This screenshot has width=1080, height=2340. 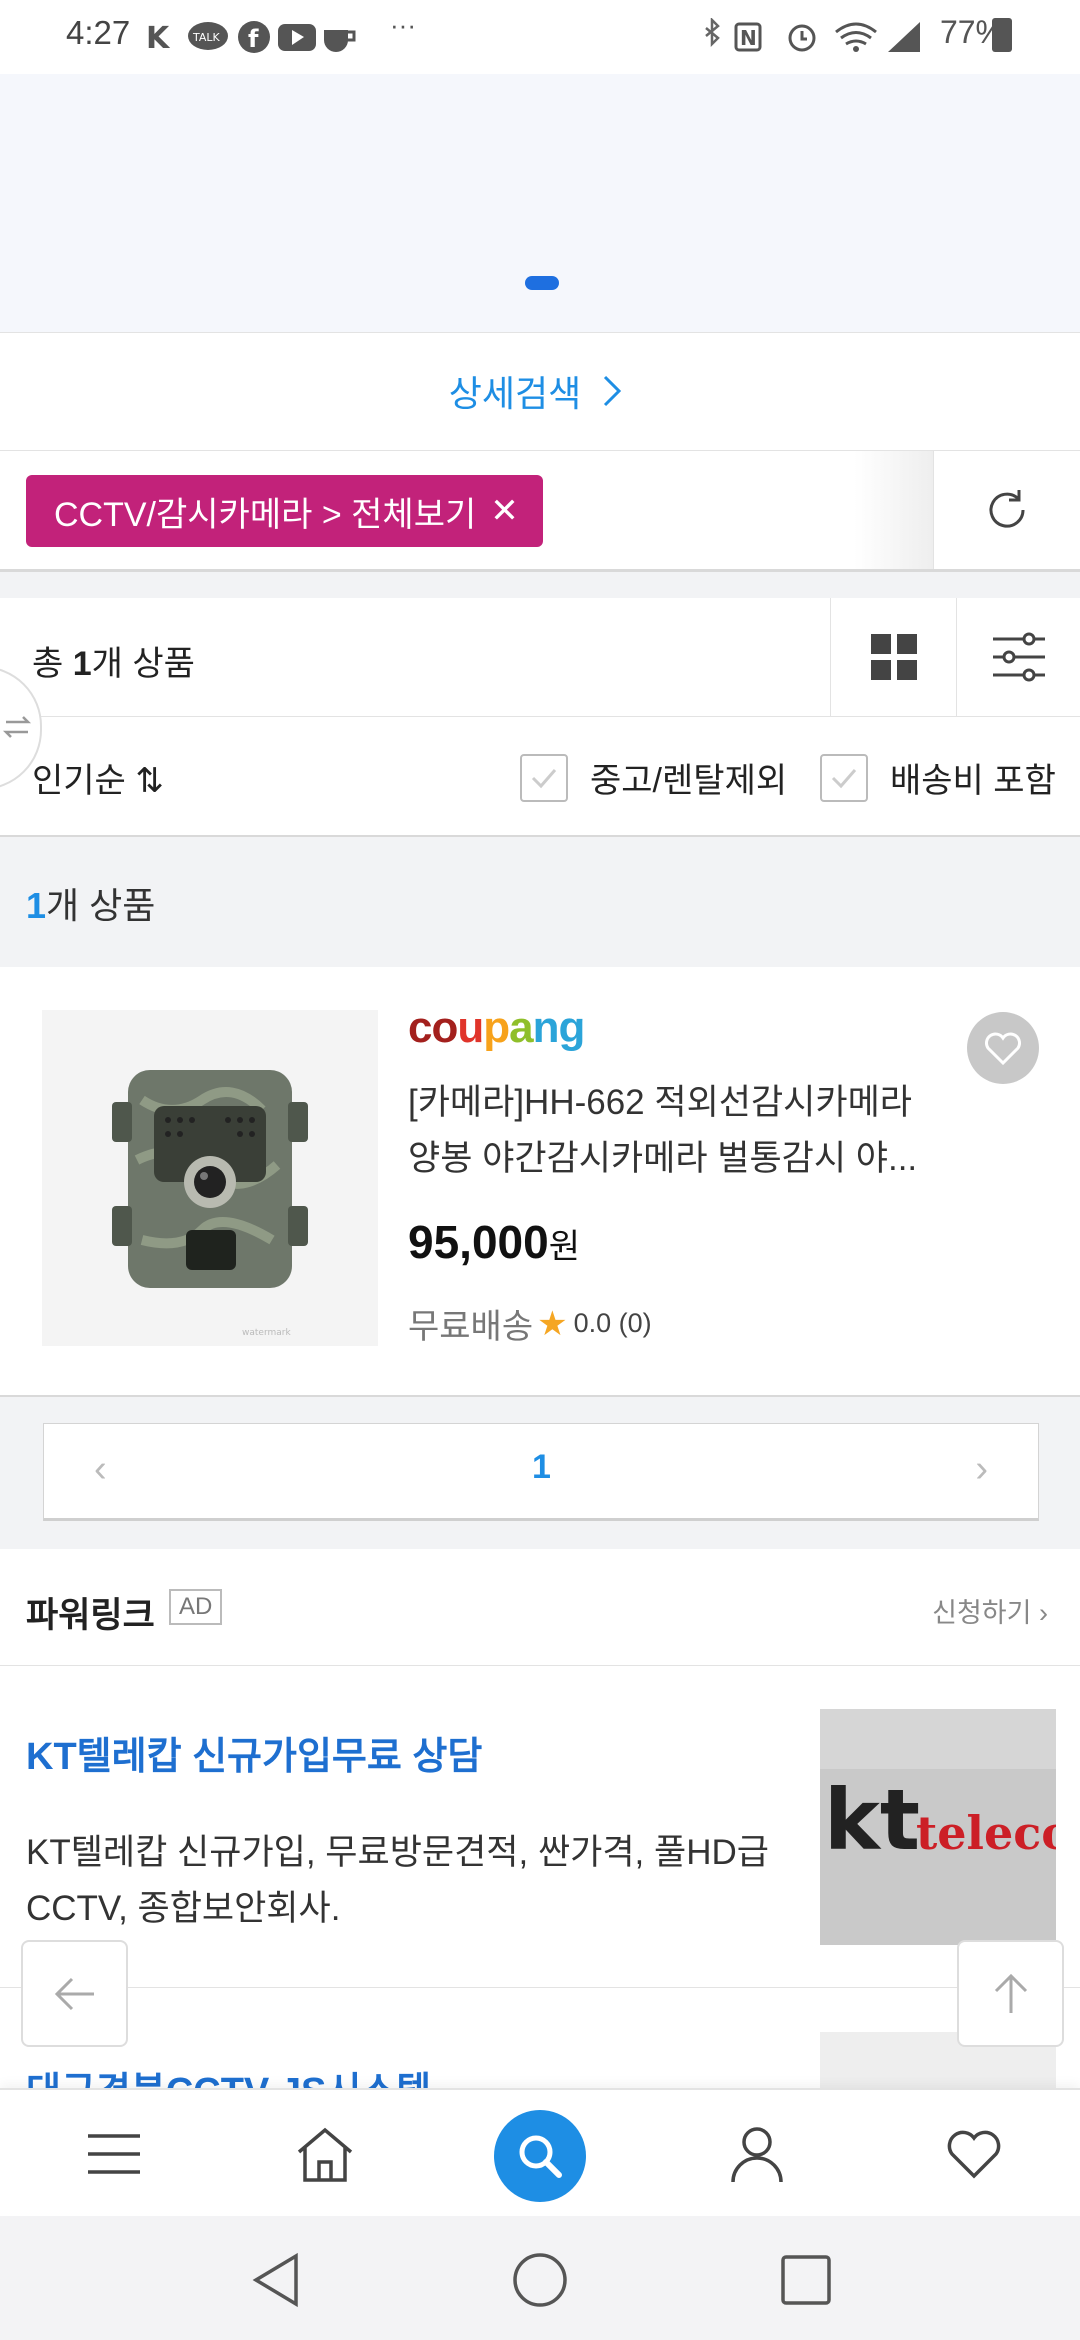 I want to click on sort-arrows-icon: ⇅, so click(x=149, y=781).